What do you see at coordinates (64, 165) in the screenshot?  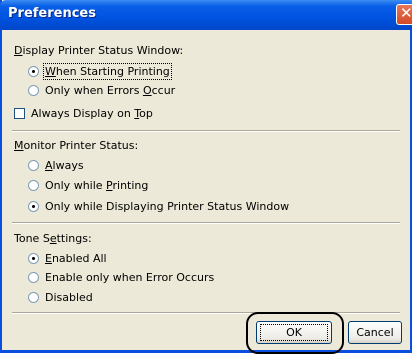 I see `radio-label: Always` at bounding box center [64, 165].